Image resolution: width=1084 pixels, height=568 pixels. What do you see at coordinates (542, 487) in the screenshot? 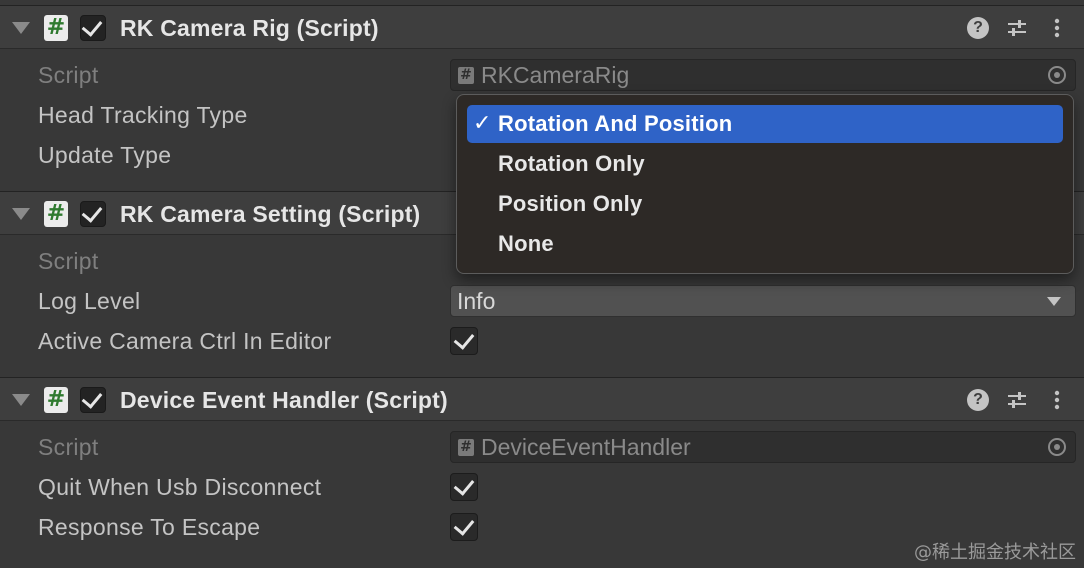
I see `field-row-quit-when-usb-disconnect: Quit When Usb Disconnect` at bounding box center [542, 487].